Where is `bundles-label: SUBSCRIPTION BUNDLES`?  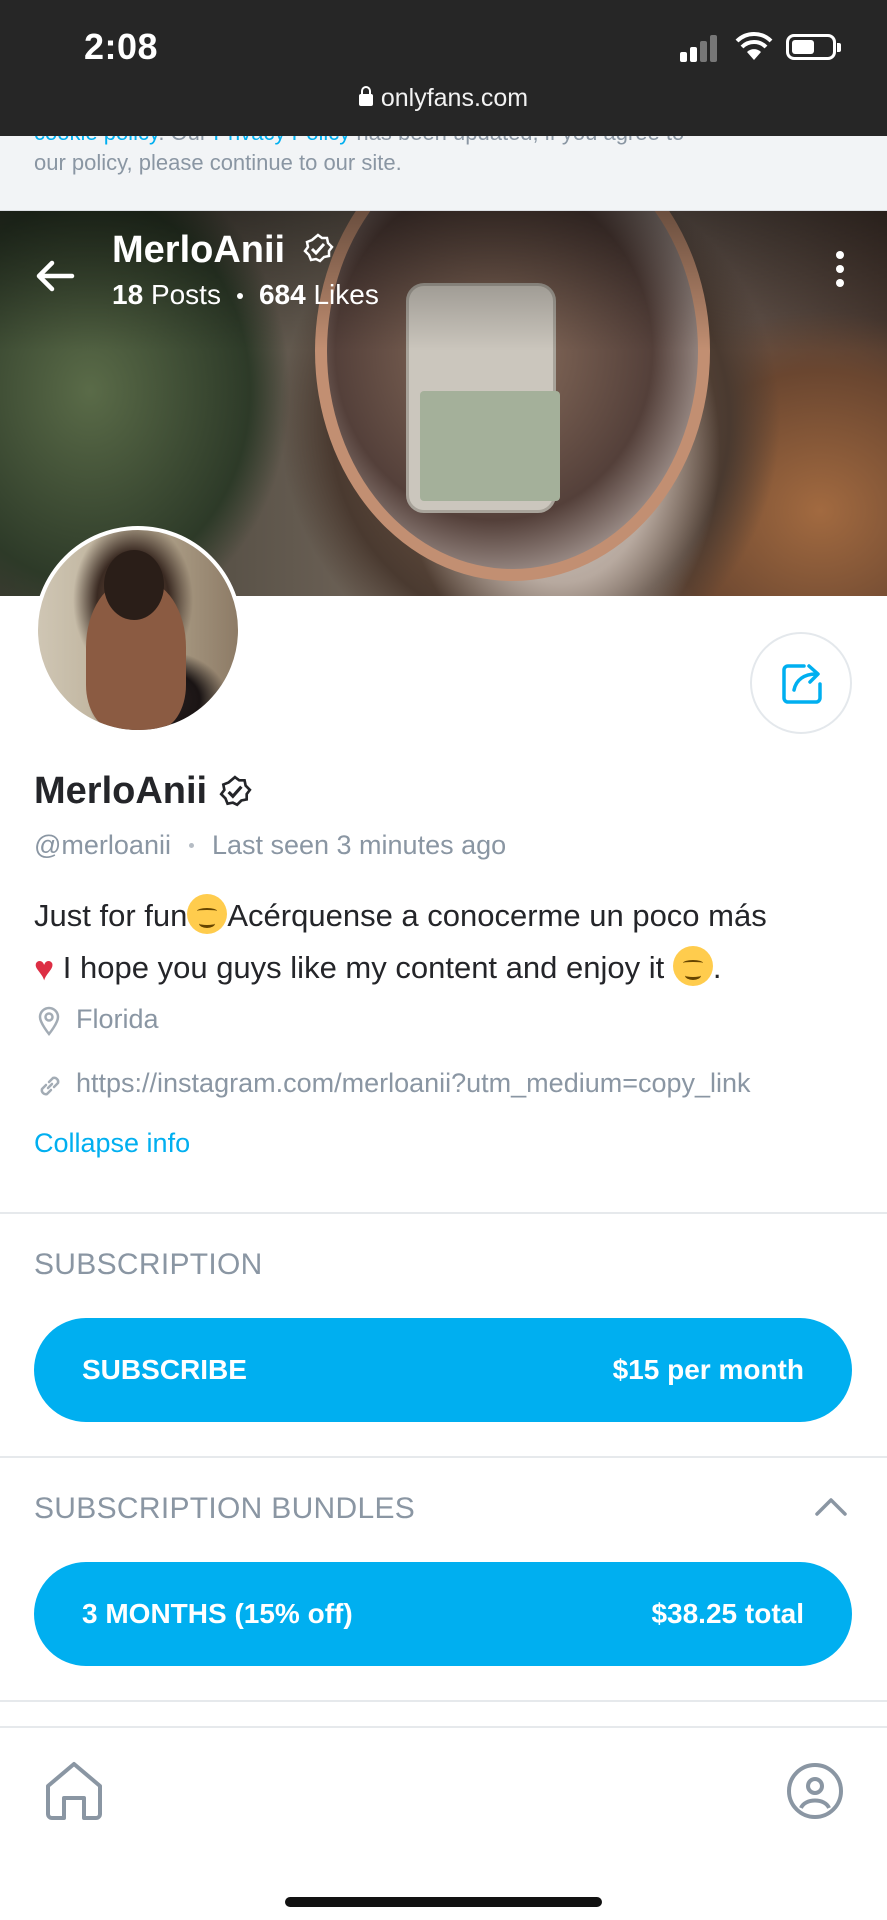
bundles-label: SUBSCRIPTION BUNDLES is located at coordinates (225, 1508).